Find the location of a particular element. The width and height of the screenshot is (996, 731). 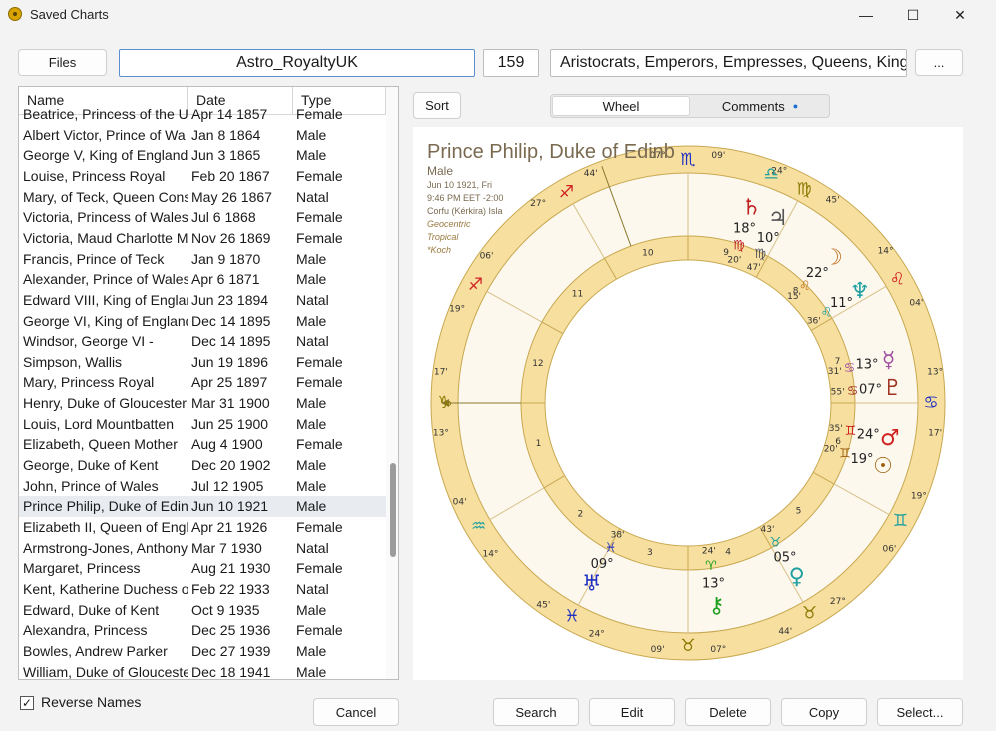

chart-zodiac: Tropical is located at coordinates (443, 237).